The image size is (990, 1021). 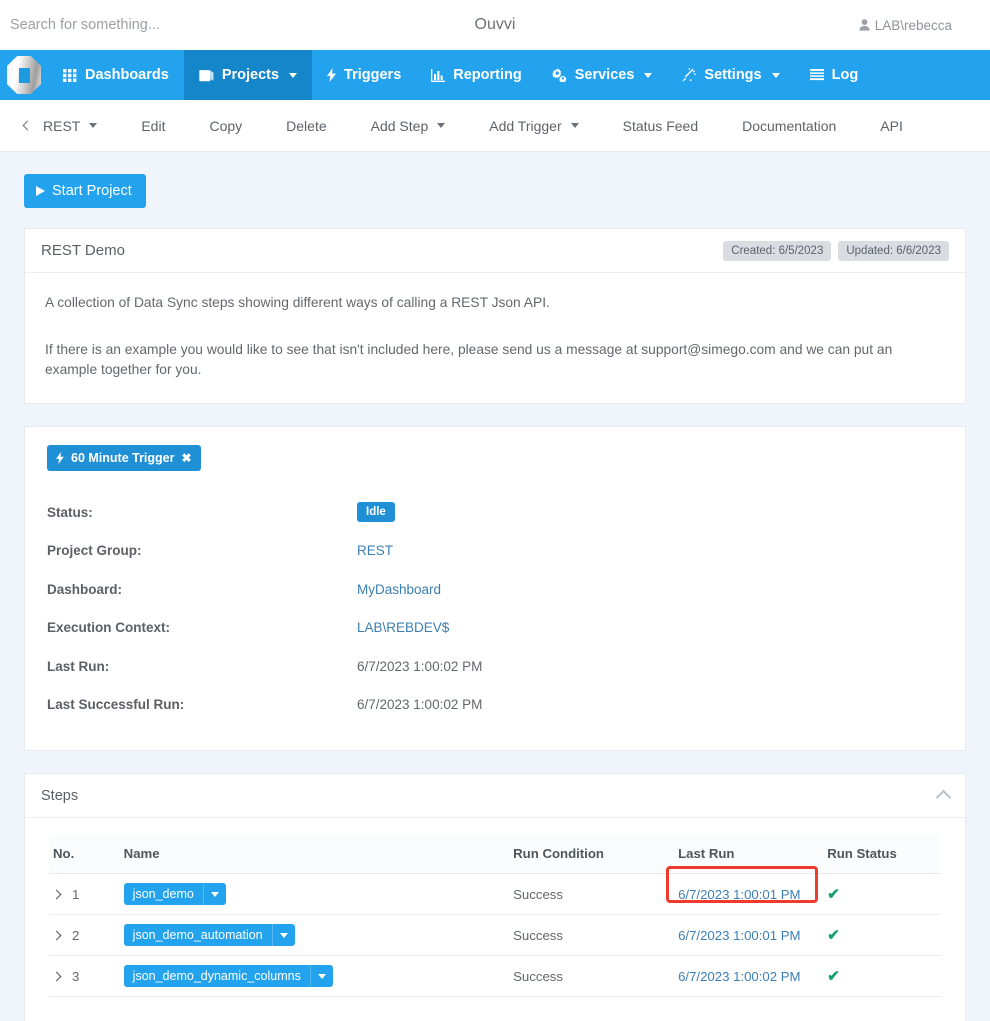 I want to click on step-no-cell: 2, so click(x=84, y=935).